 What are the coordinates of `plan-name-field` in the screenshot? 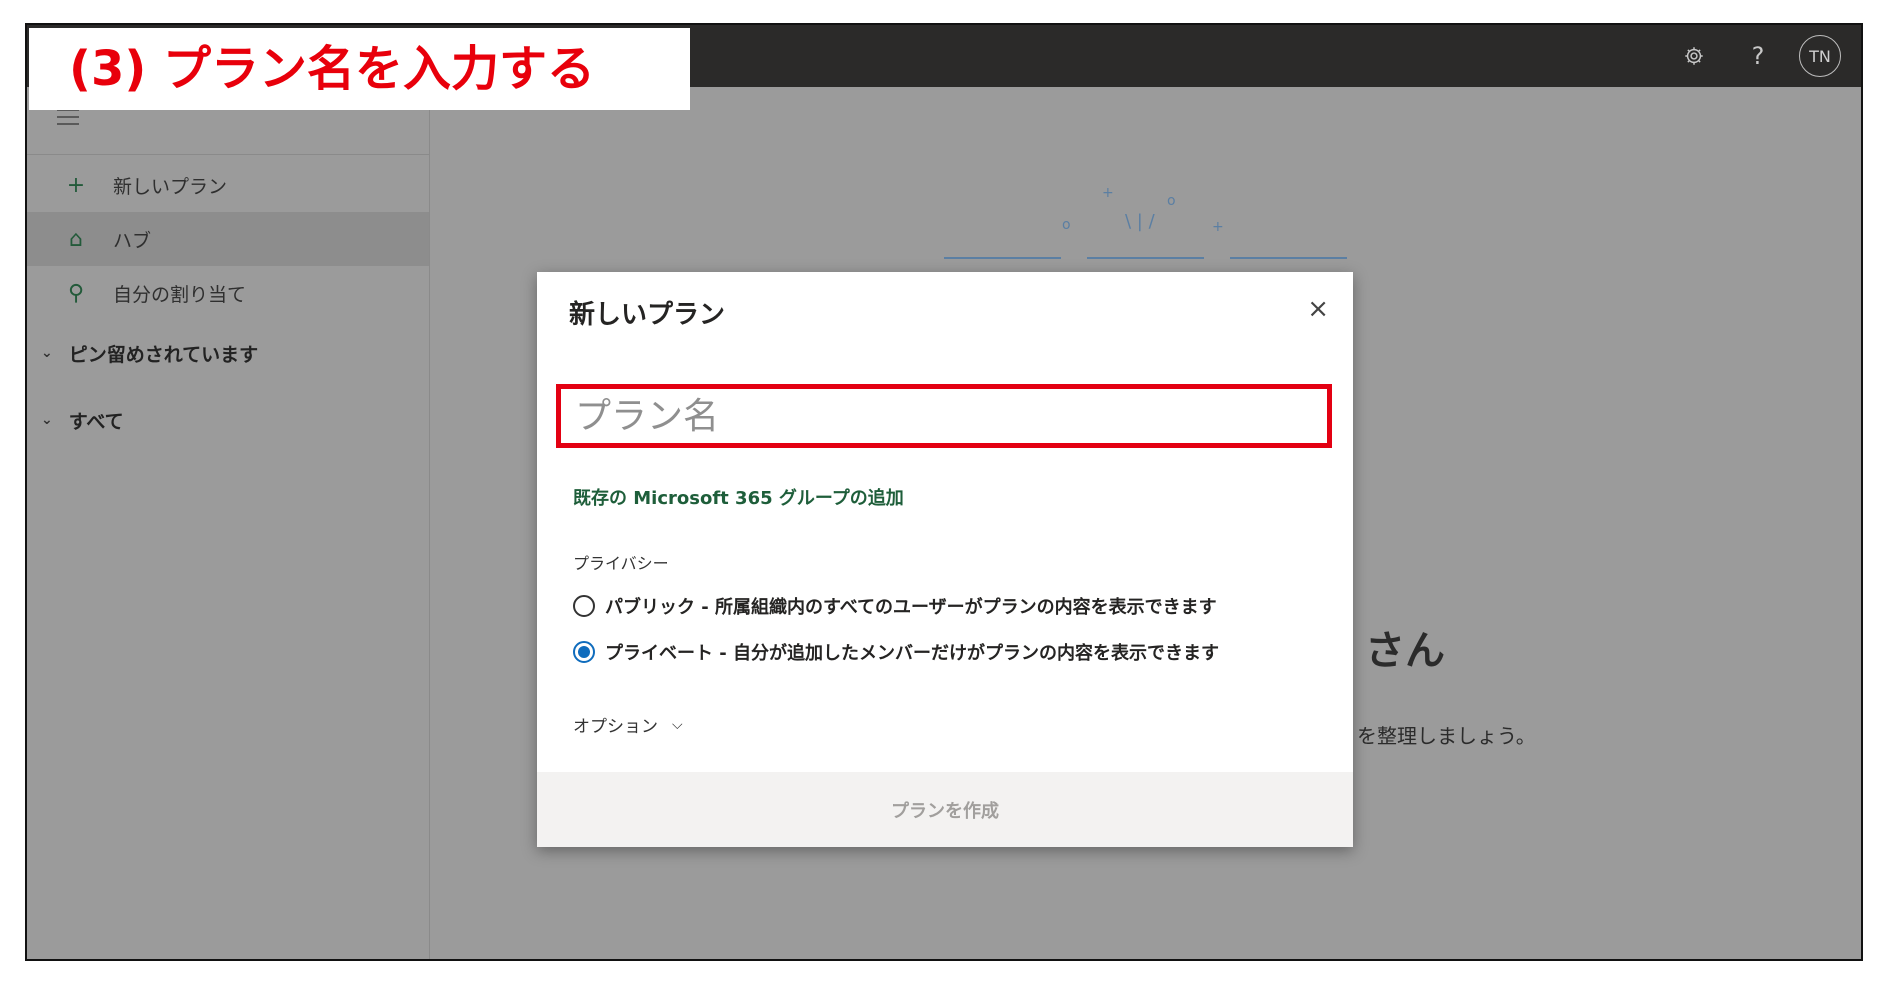 It's located at (944, 416).